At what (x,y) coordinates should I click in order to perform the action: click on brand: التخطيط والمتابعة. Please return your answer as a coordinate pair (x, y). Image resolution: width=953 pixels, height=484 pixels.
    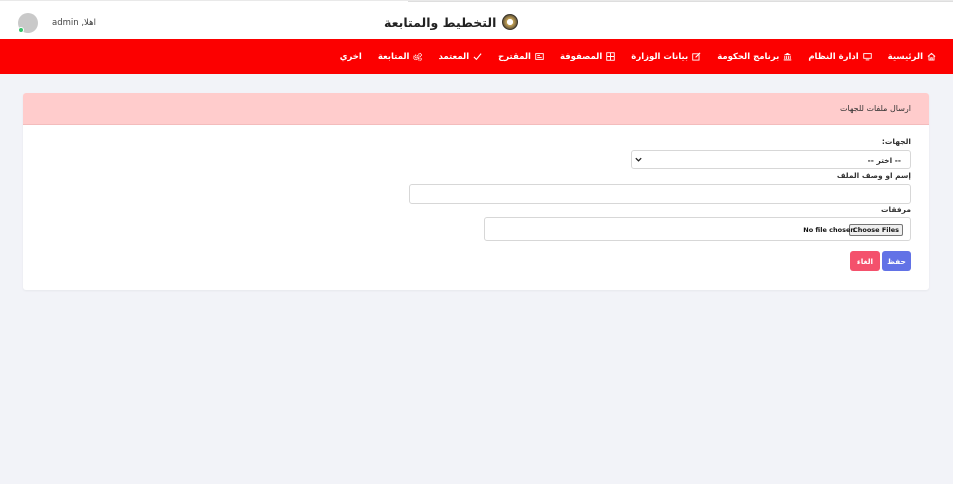
    Looking at the image, I should click on (451, 22).